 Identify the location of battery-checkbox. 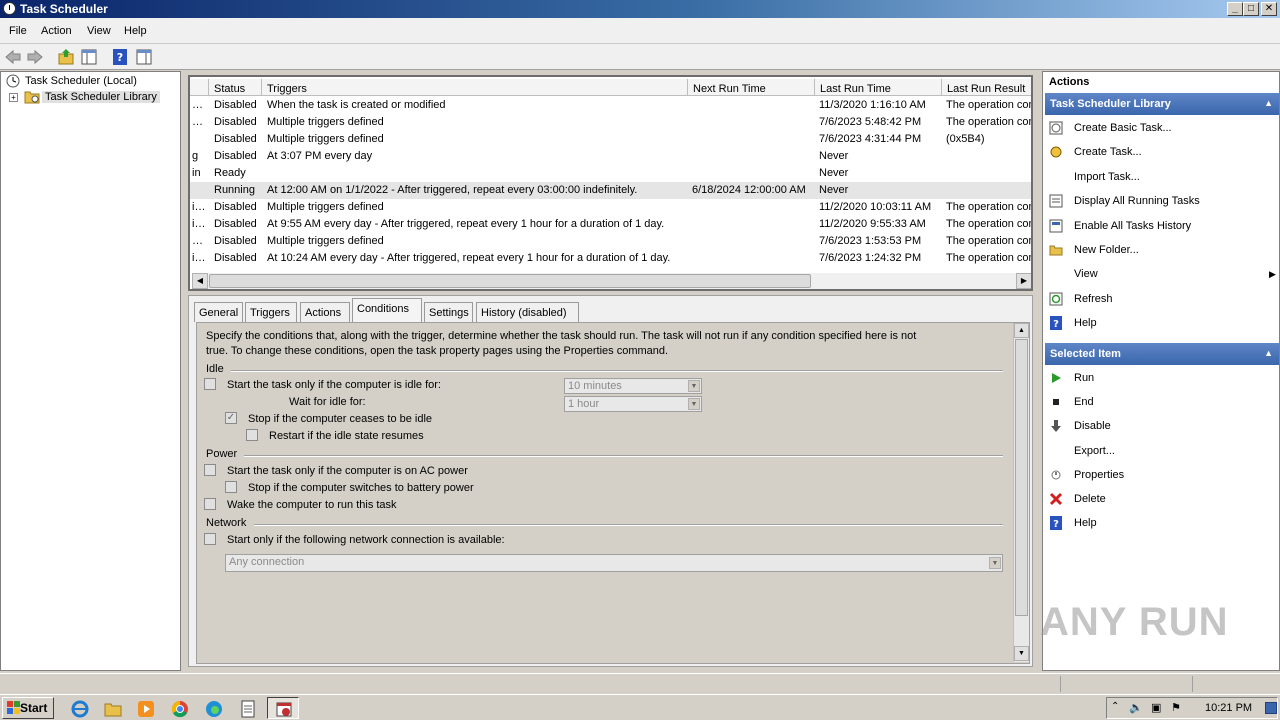
(231, 487).